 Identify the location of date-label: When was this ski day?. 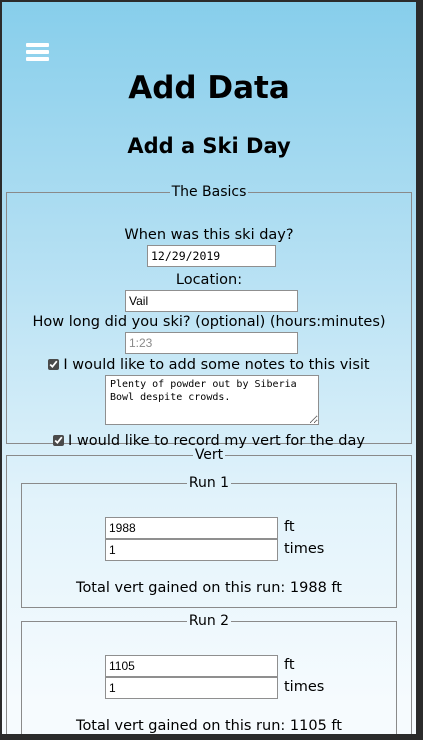
(209, 235).